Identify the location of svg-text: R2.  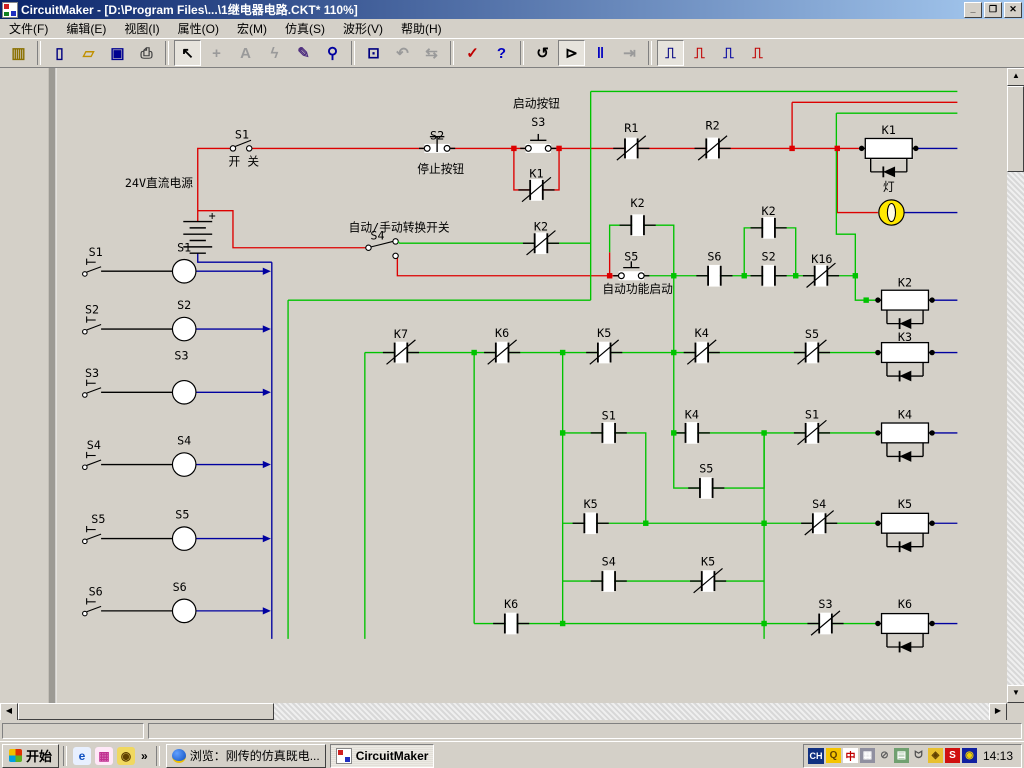
(713, 125).